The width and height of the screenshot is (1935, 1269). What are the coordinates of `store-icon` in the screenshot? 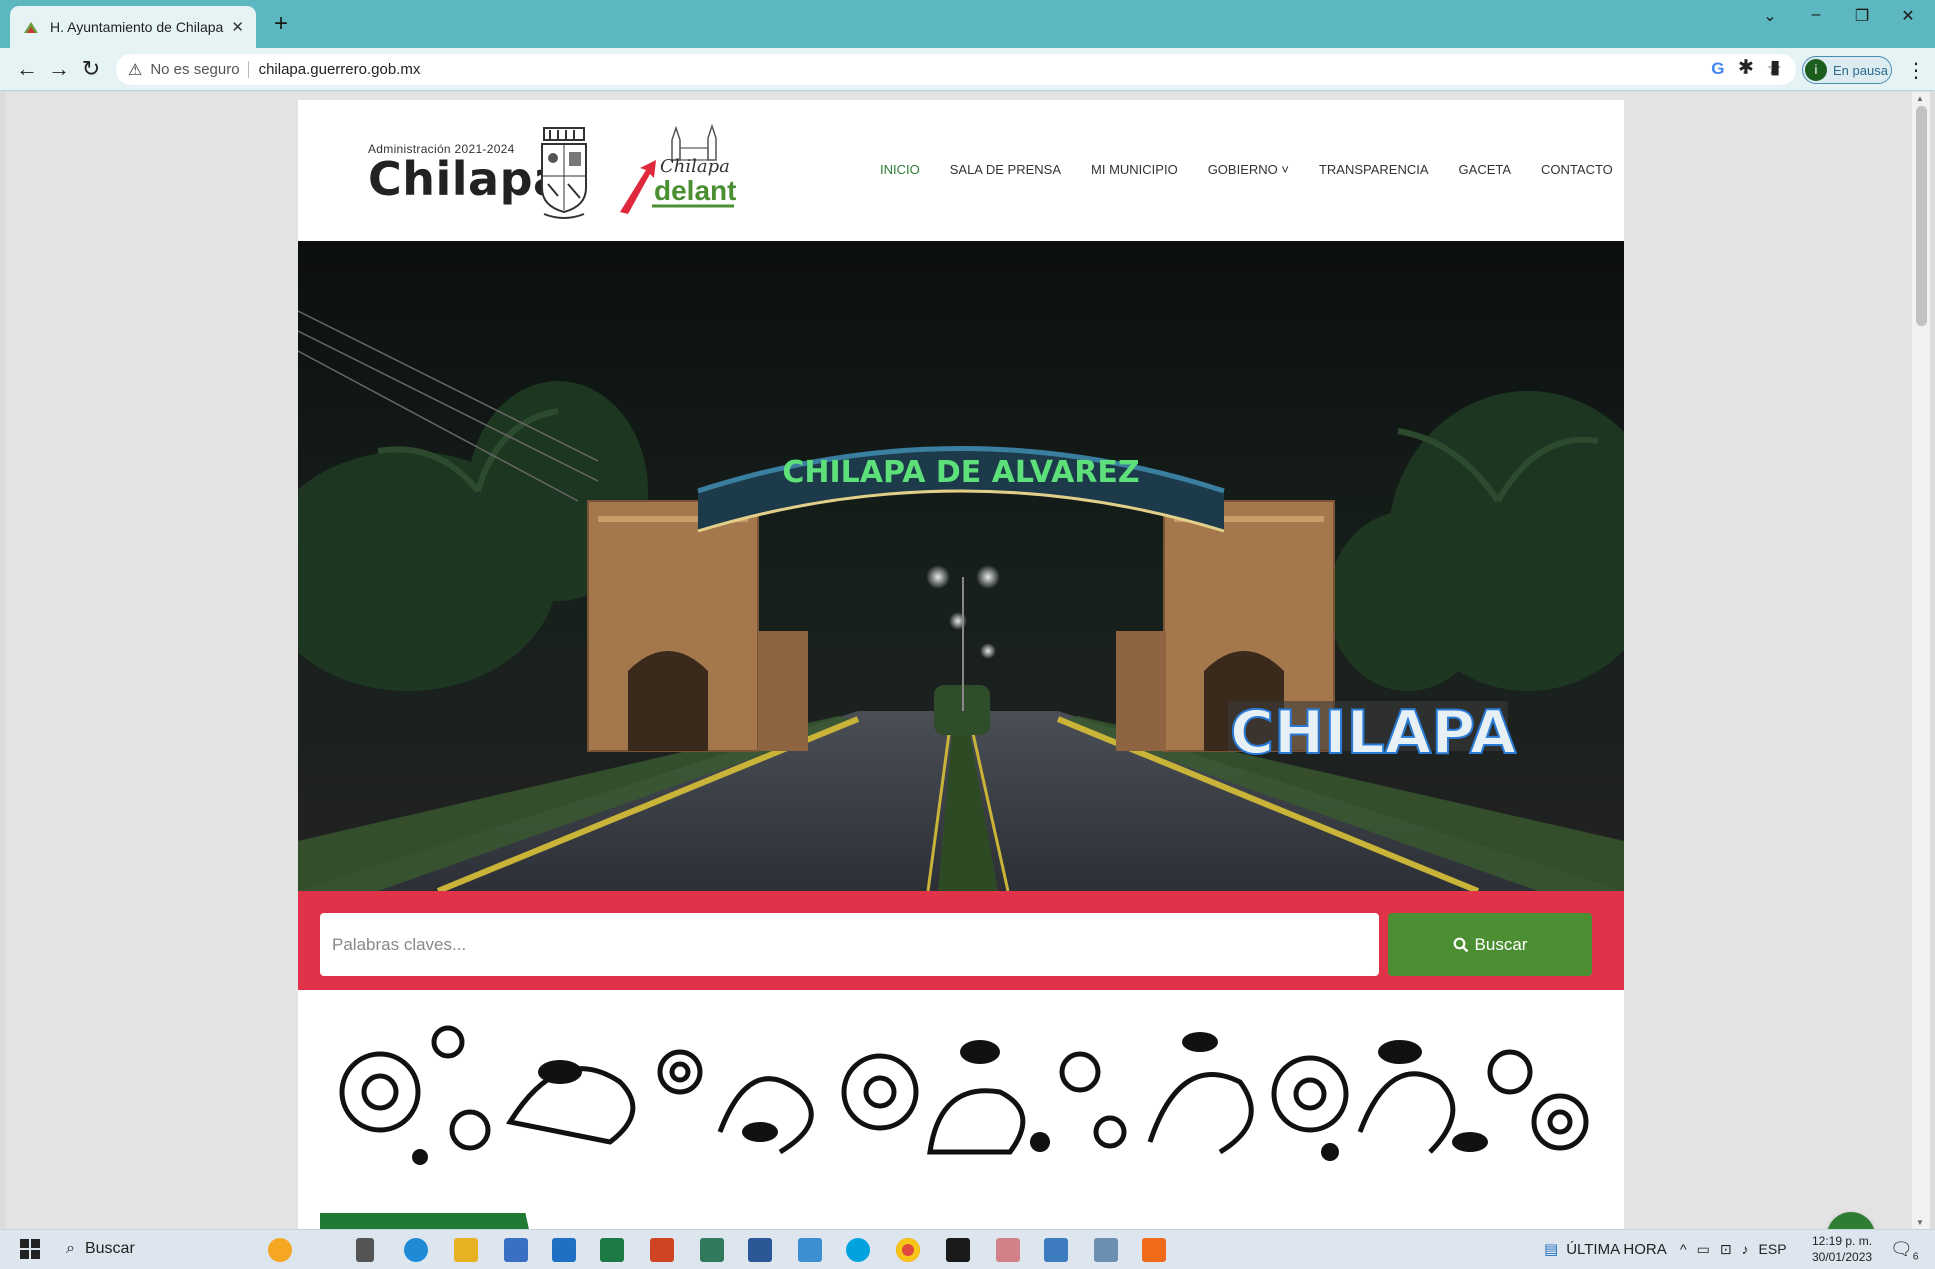 It's located at (516, 1250).